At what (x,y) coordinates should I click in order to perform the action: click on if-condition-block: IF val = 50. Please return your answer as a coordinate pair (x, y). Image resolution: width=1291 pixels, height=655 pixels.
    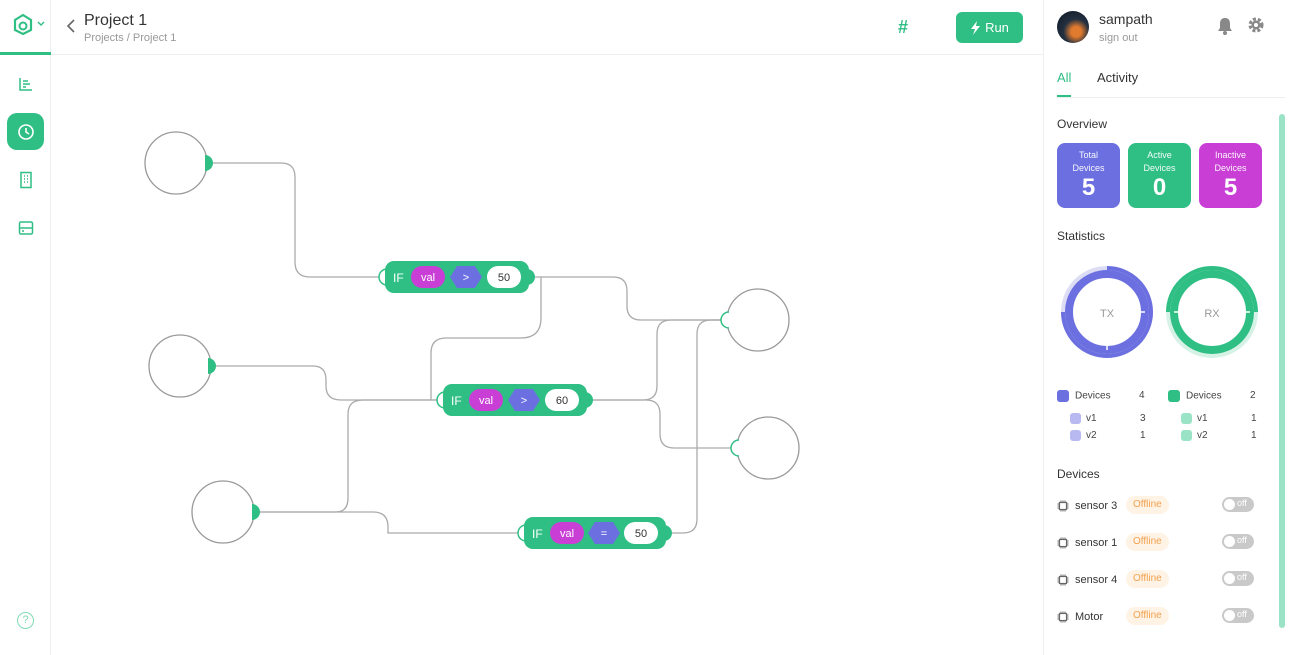
    Looking at the image, I should click on (594, 533).